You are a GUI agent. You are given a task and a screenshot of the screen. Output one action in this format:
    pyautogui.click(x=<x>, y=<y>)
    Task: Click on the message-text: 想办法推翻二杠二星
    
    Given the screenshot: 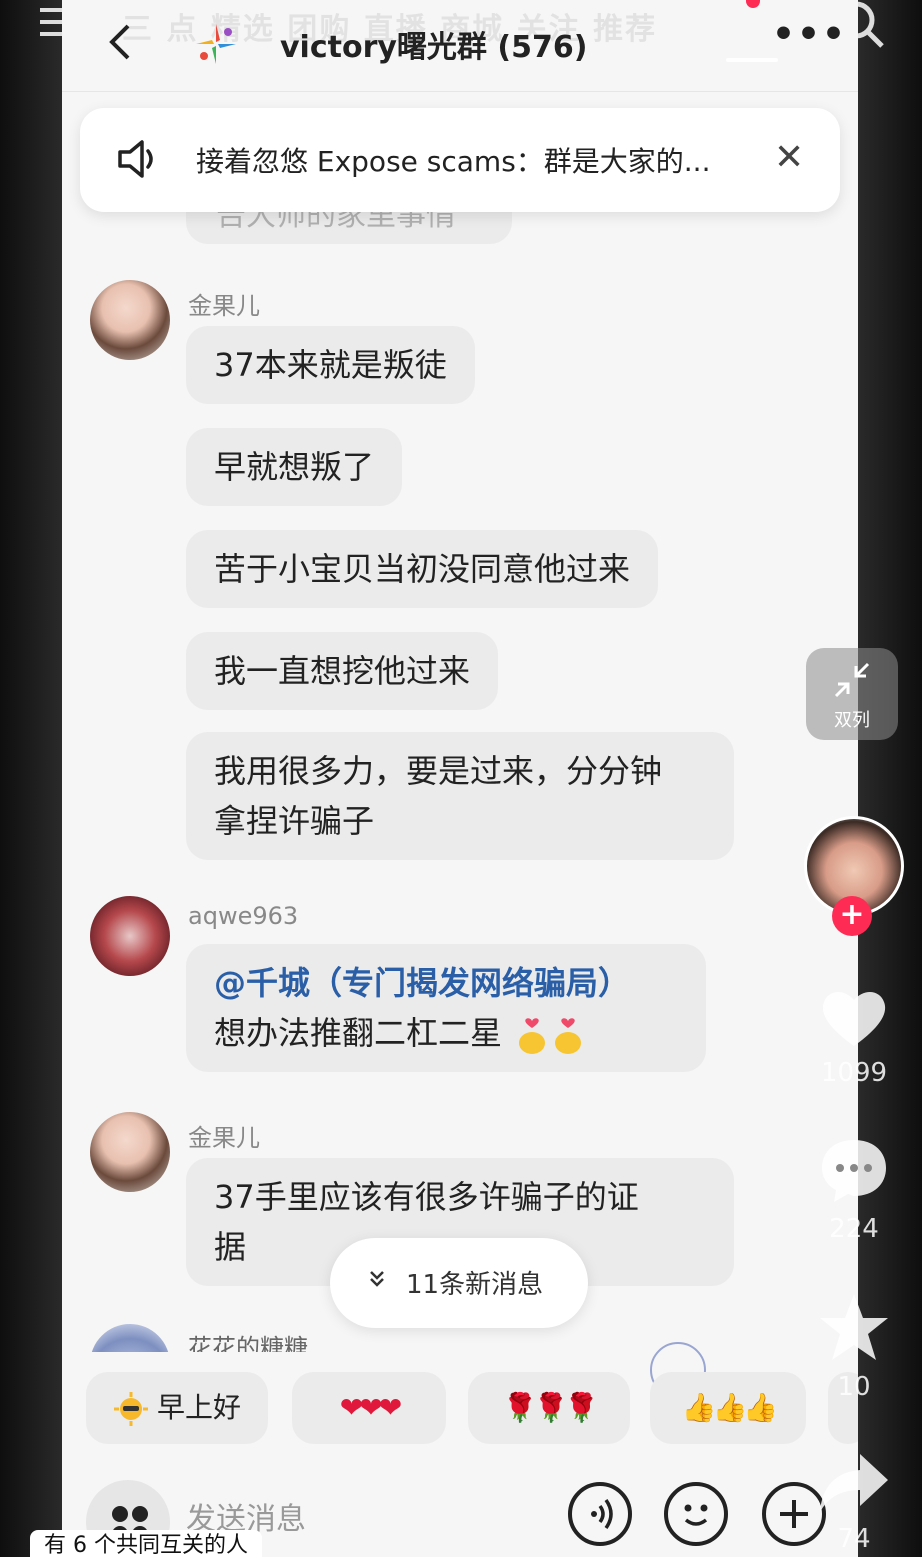 What is the action you would take?
    pyautogui.click(x=358, y=1033)
    